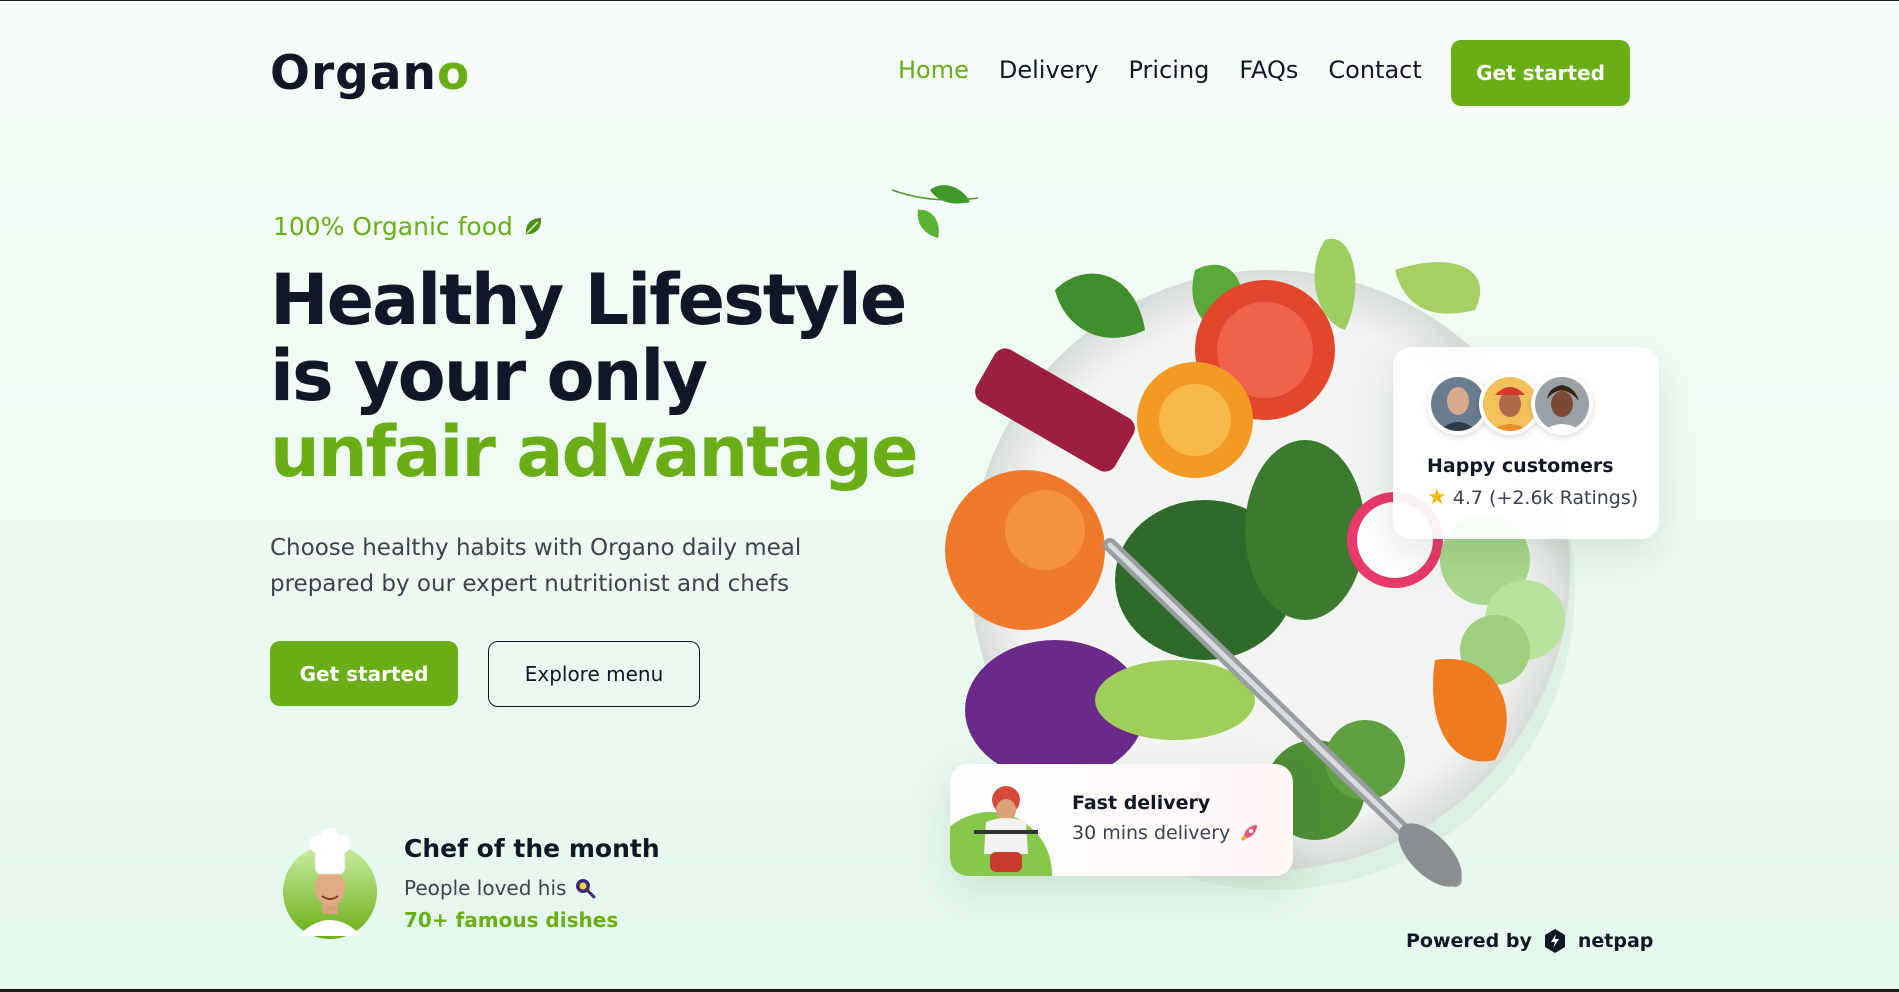 This screenshot has height=992, width=1899. I want to click on star-icon: ★, so click(1437, 497).